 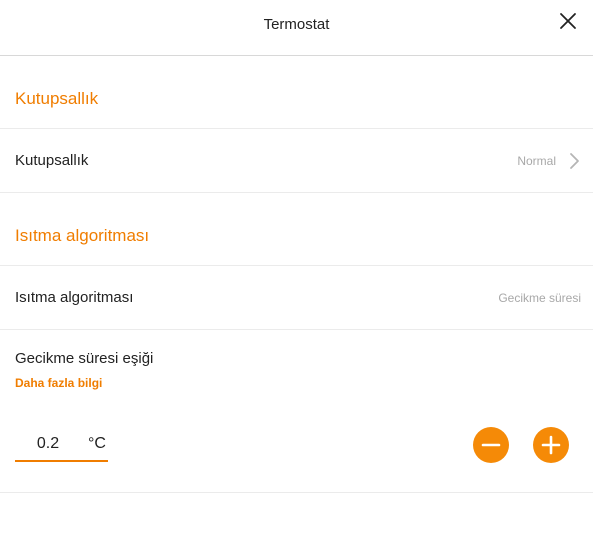 I want to click on heating-algorithm-label: Isıtma algoritması, so click(x=74, y=297).